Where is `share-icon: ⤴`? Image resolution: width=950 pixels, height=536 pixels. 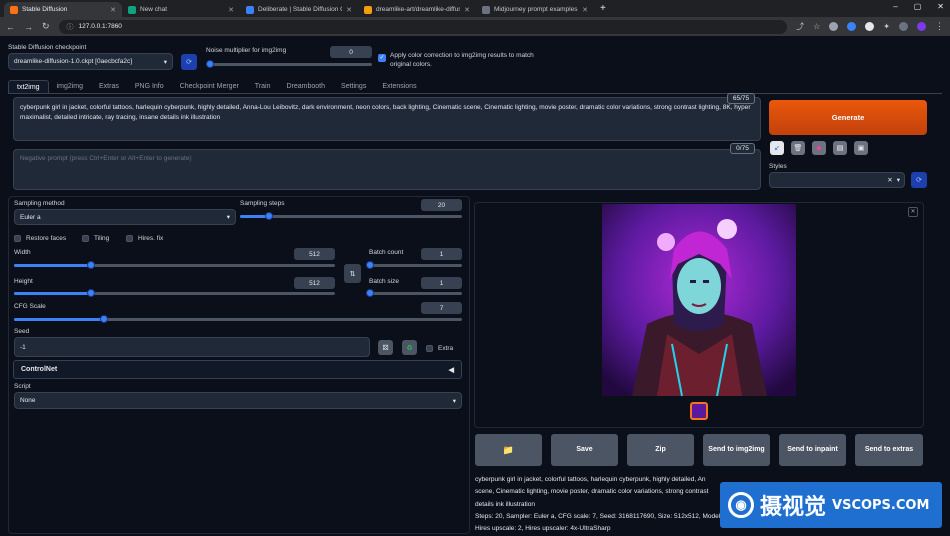 share-icon: ⤴ is located at coordinates (800, 26).